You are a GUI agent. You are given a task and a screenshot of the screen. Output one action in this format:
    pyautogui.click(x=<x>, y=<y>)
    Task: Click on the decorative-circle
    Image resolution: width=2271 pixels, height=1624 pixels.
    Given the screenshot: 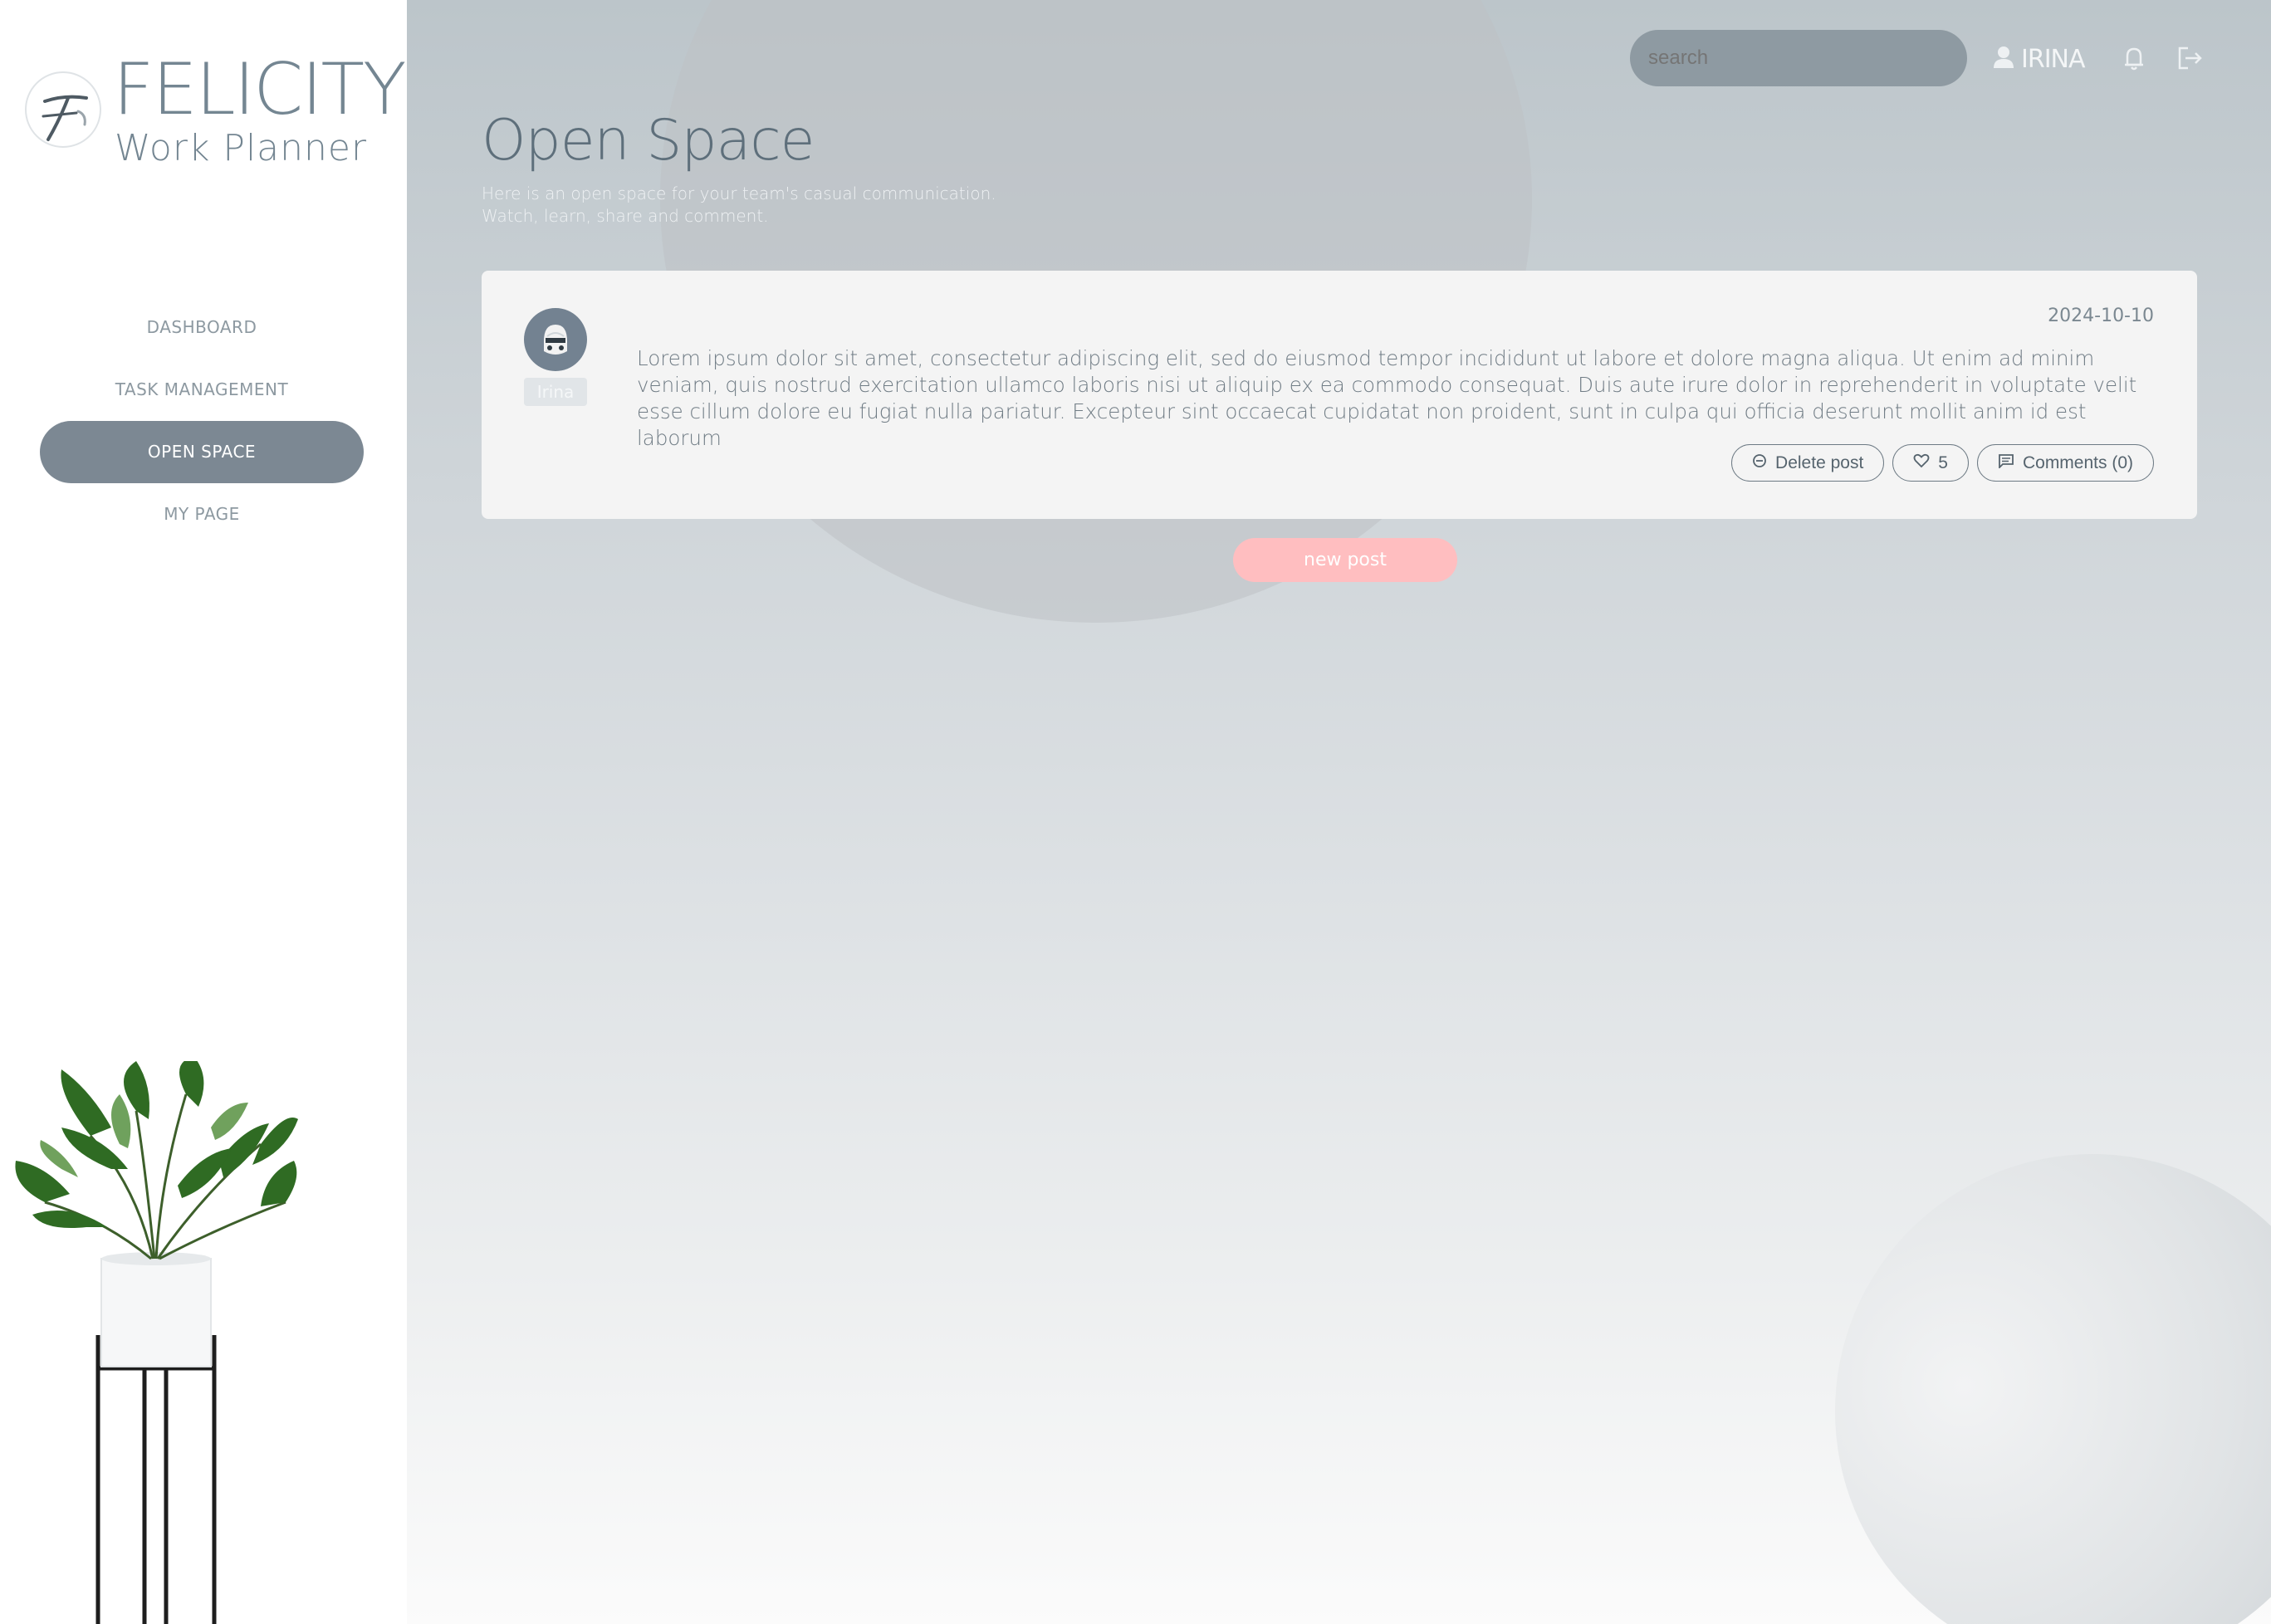 What is the action you would take?
    pyautogui.click(x=2053, y=1389)
    